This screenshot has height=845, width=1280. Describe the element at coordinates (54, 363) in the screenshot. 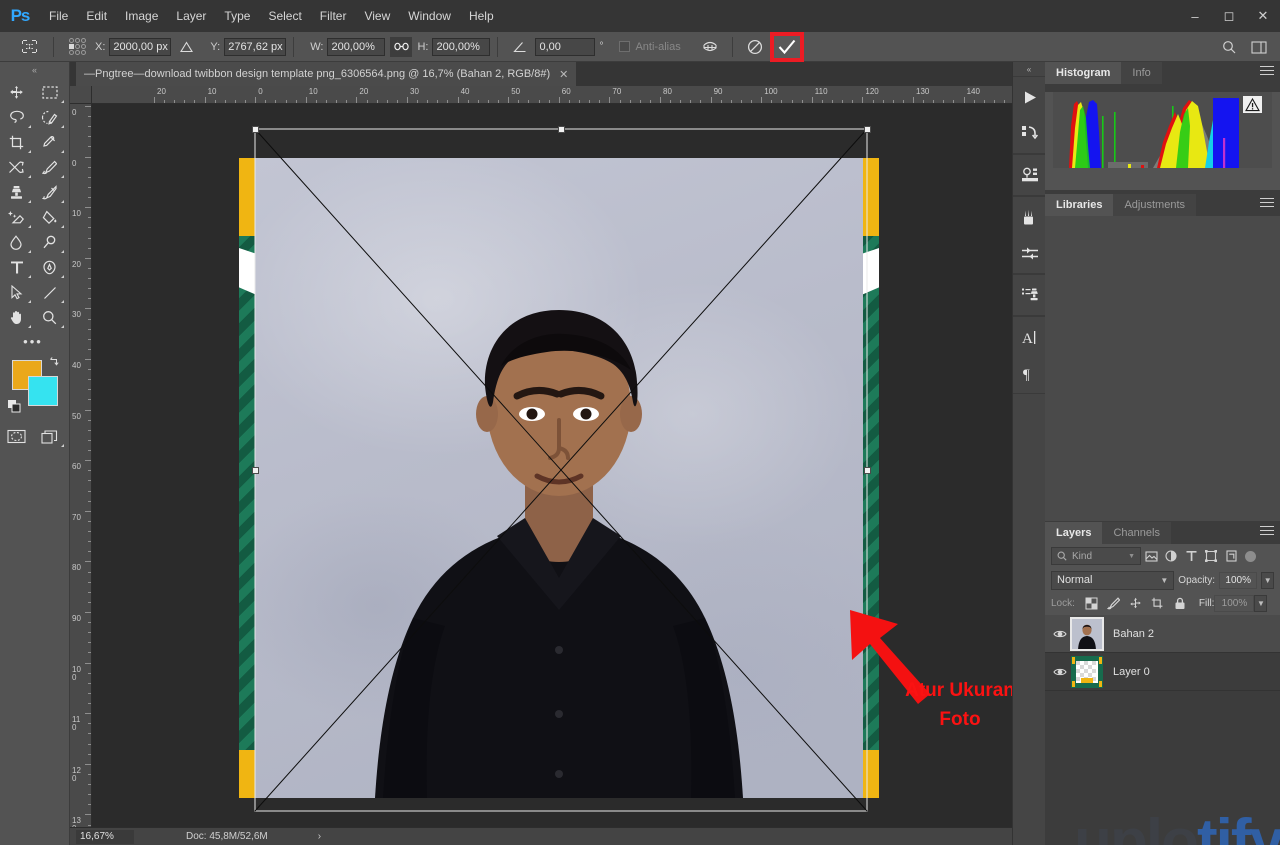

I see `swap-colors-icon` at that location.